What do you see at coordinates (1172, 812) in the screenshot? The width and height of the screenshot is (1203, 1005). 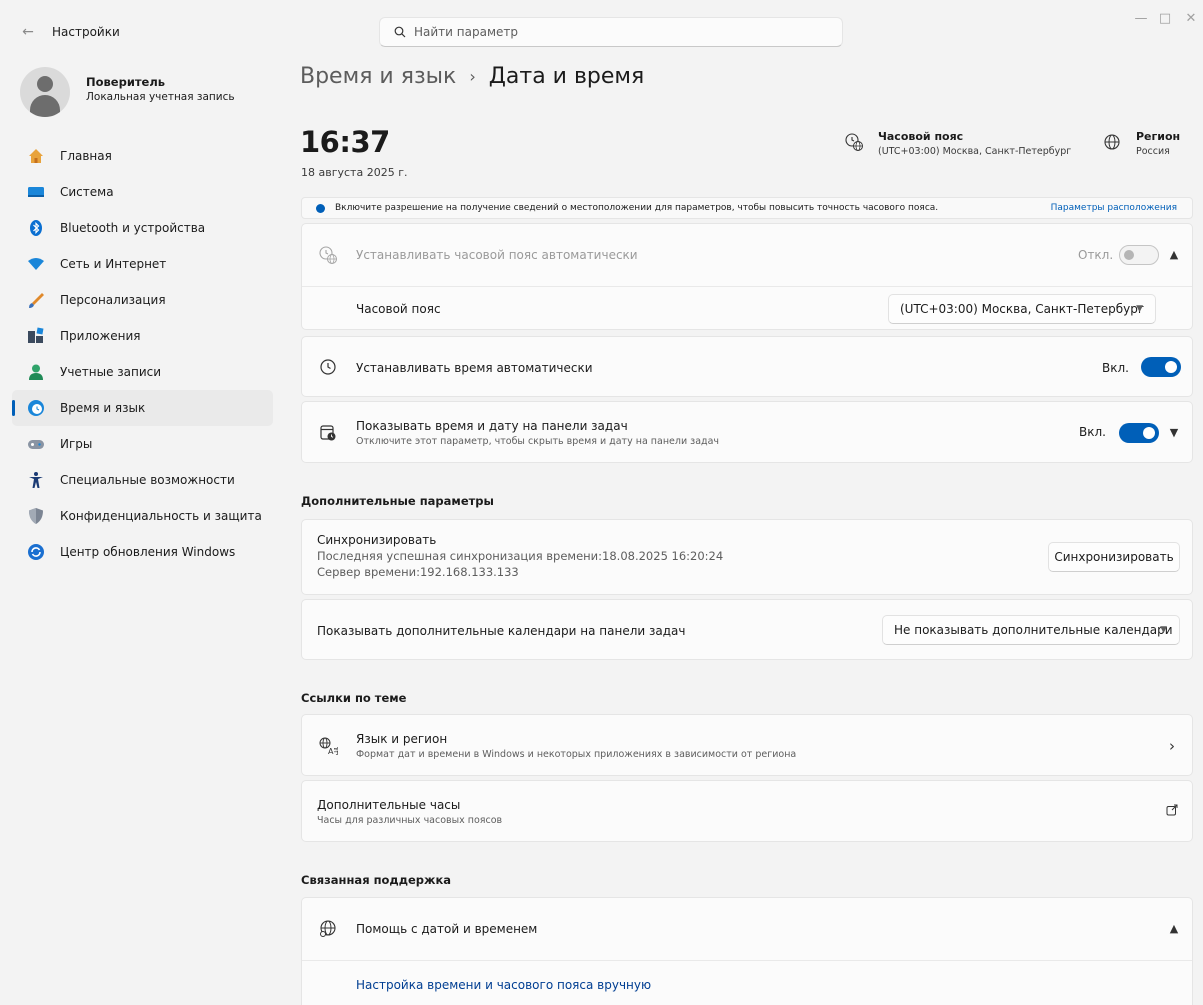 I see `open-external-icon` at bounding box center [1172, 812].